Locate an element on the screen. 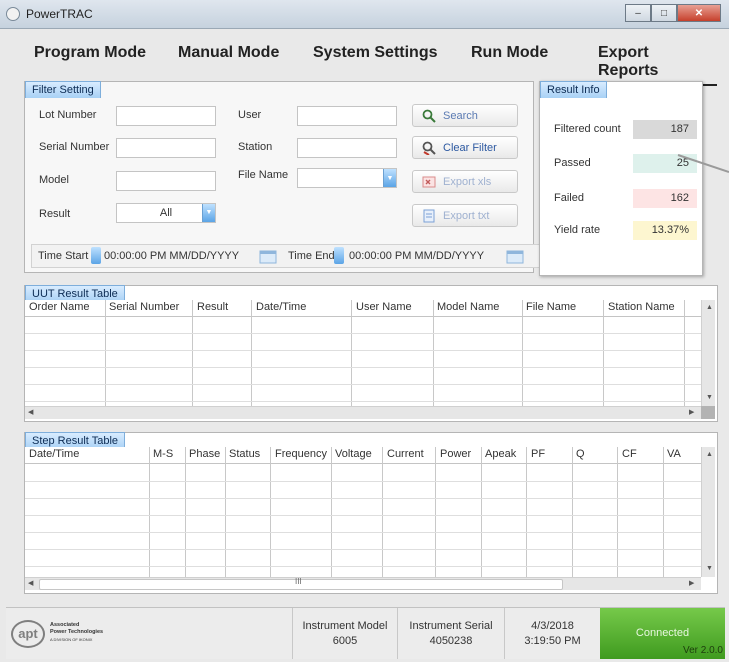  maximize-icon: □ is located at coordinates (664, 13).